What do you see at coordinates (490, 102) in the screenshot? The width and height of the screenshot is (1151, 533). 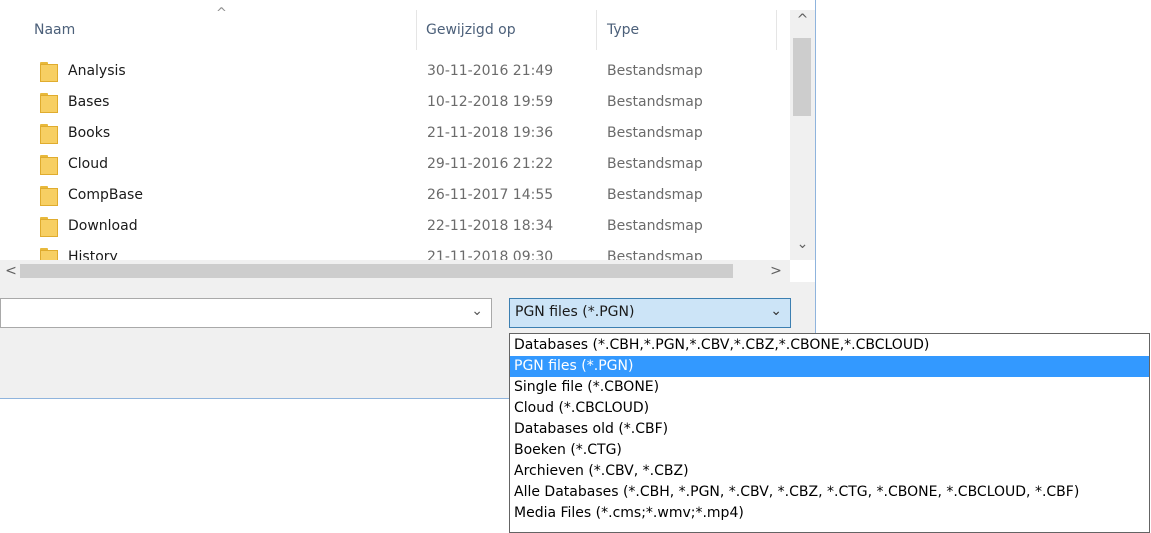 I see `file-modified: 10-12-2018 19:59` at bounding box center [490, 102].